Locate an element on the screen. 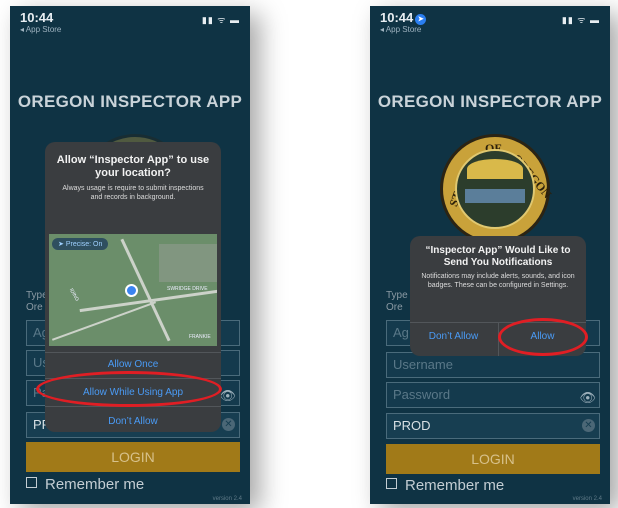 Image resolution: width=618 pixels, height=508 pixels. map-street-label: FRANKIE is located at coordinates (200, 337).